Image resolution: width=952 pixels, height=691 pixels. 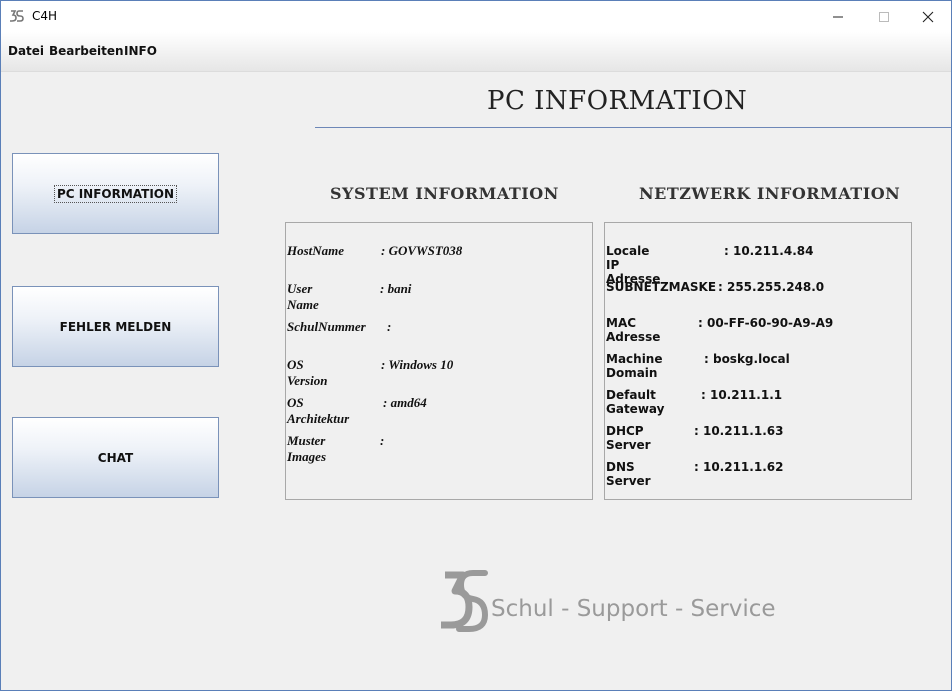 I want to click on close-button, so click(x=928, y=16).